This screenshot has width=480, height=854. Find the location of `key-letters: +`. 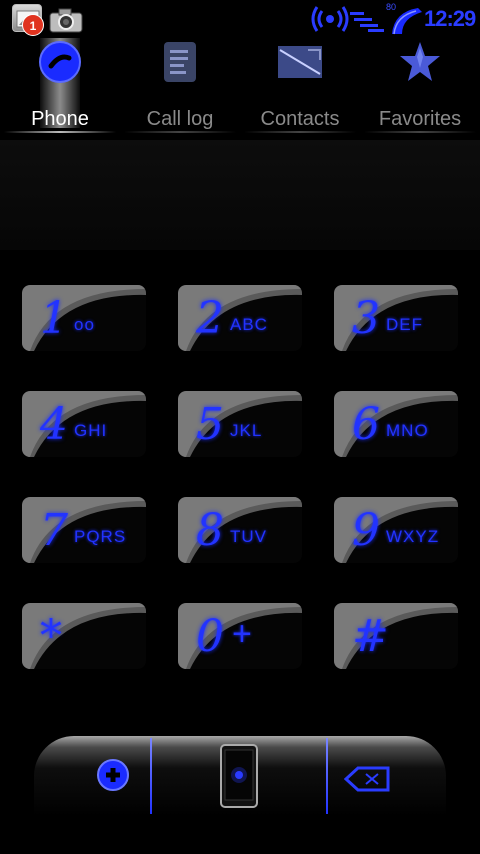

key-letters: + is located at coordinates (242, 634).